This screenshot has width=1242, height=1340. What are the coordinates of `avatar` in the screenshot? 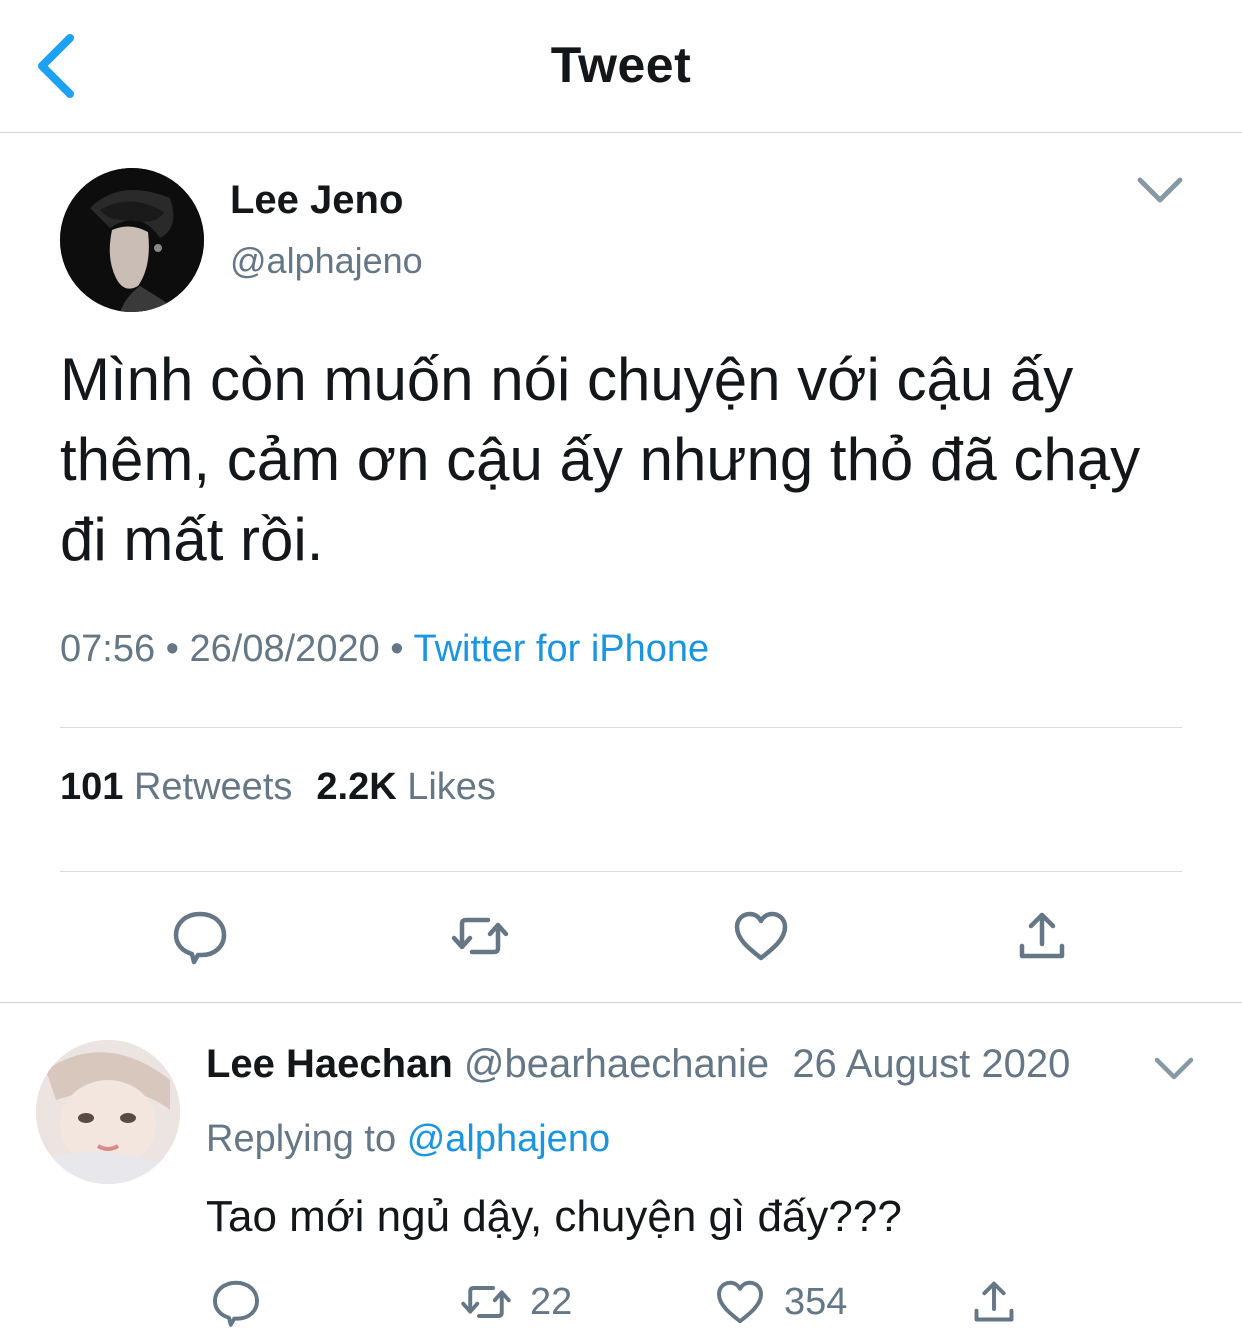 It's located at (132, 240).